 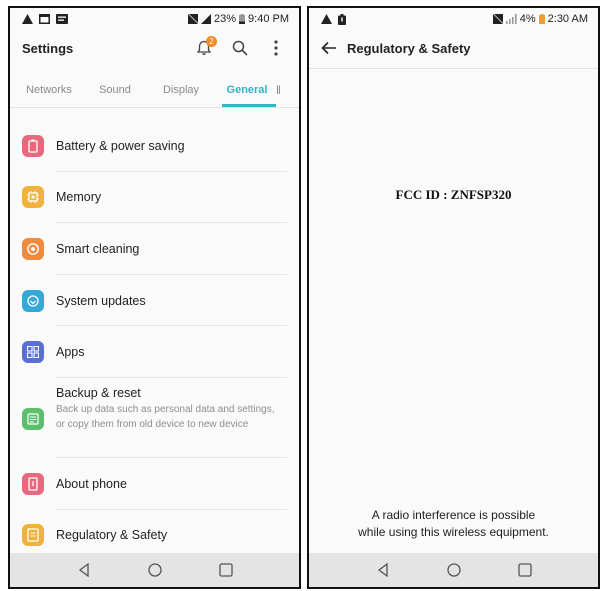 What do you see at coordinates (247, 90) in the screenshot?
I see `tab-general: General` at bounding box center [247, 90].